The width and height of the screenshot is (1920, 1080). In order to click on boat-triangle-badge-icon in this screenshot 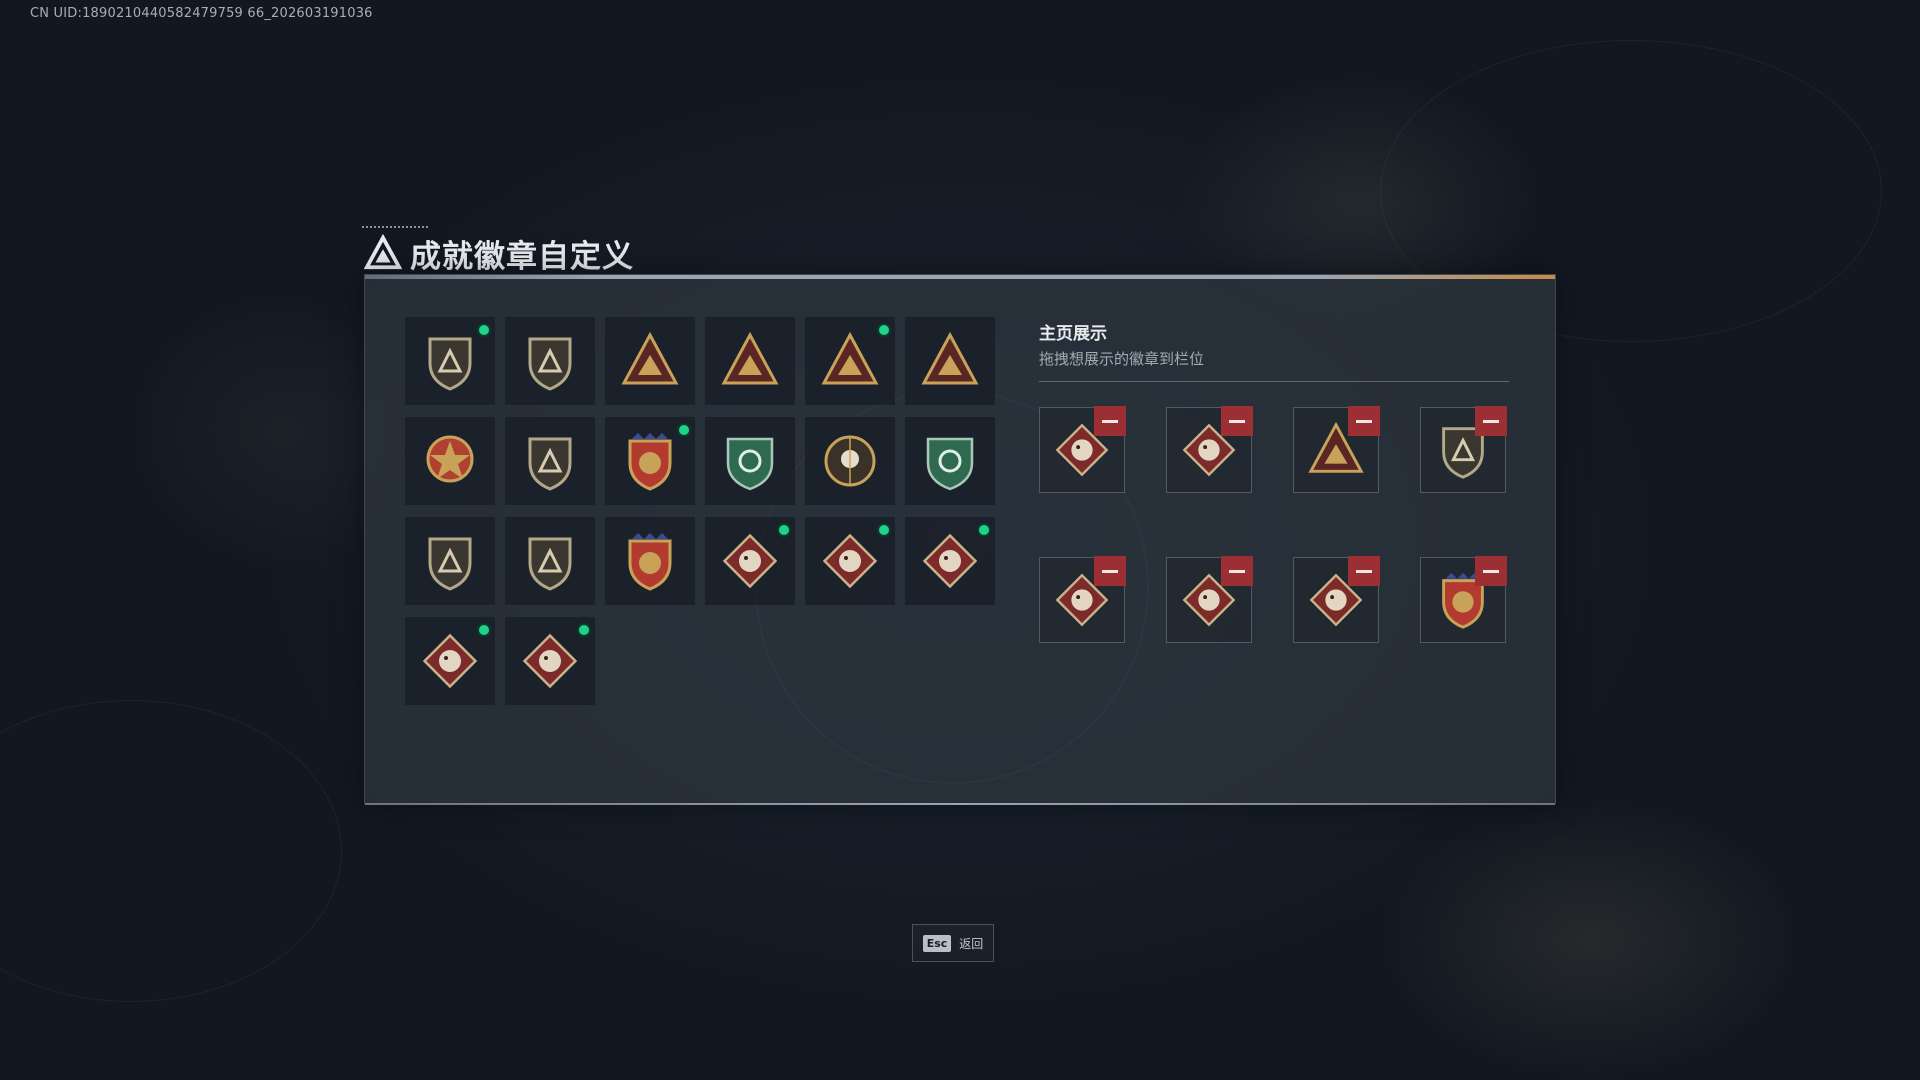, I will do `click(650, 358)`.